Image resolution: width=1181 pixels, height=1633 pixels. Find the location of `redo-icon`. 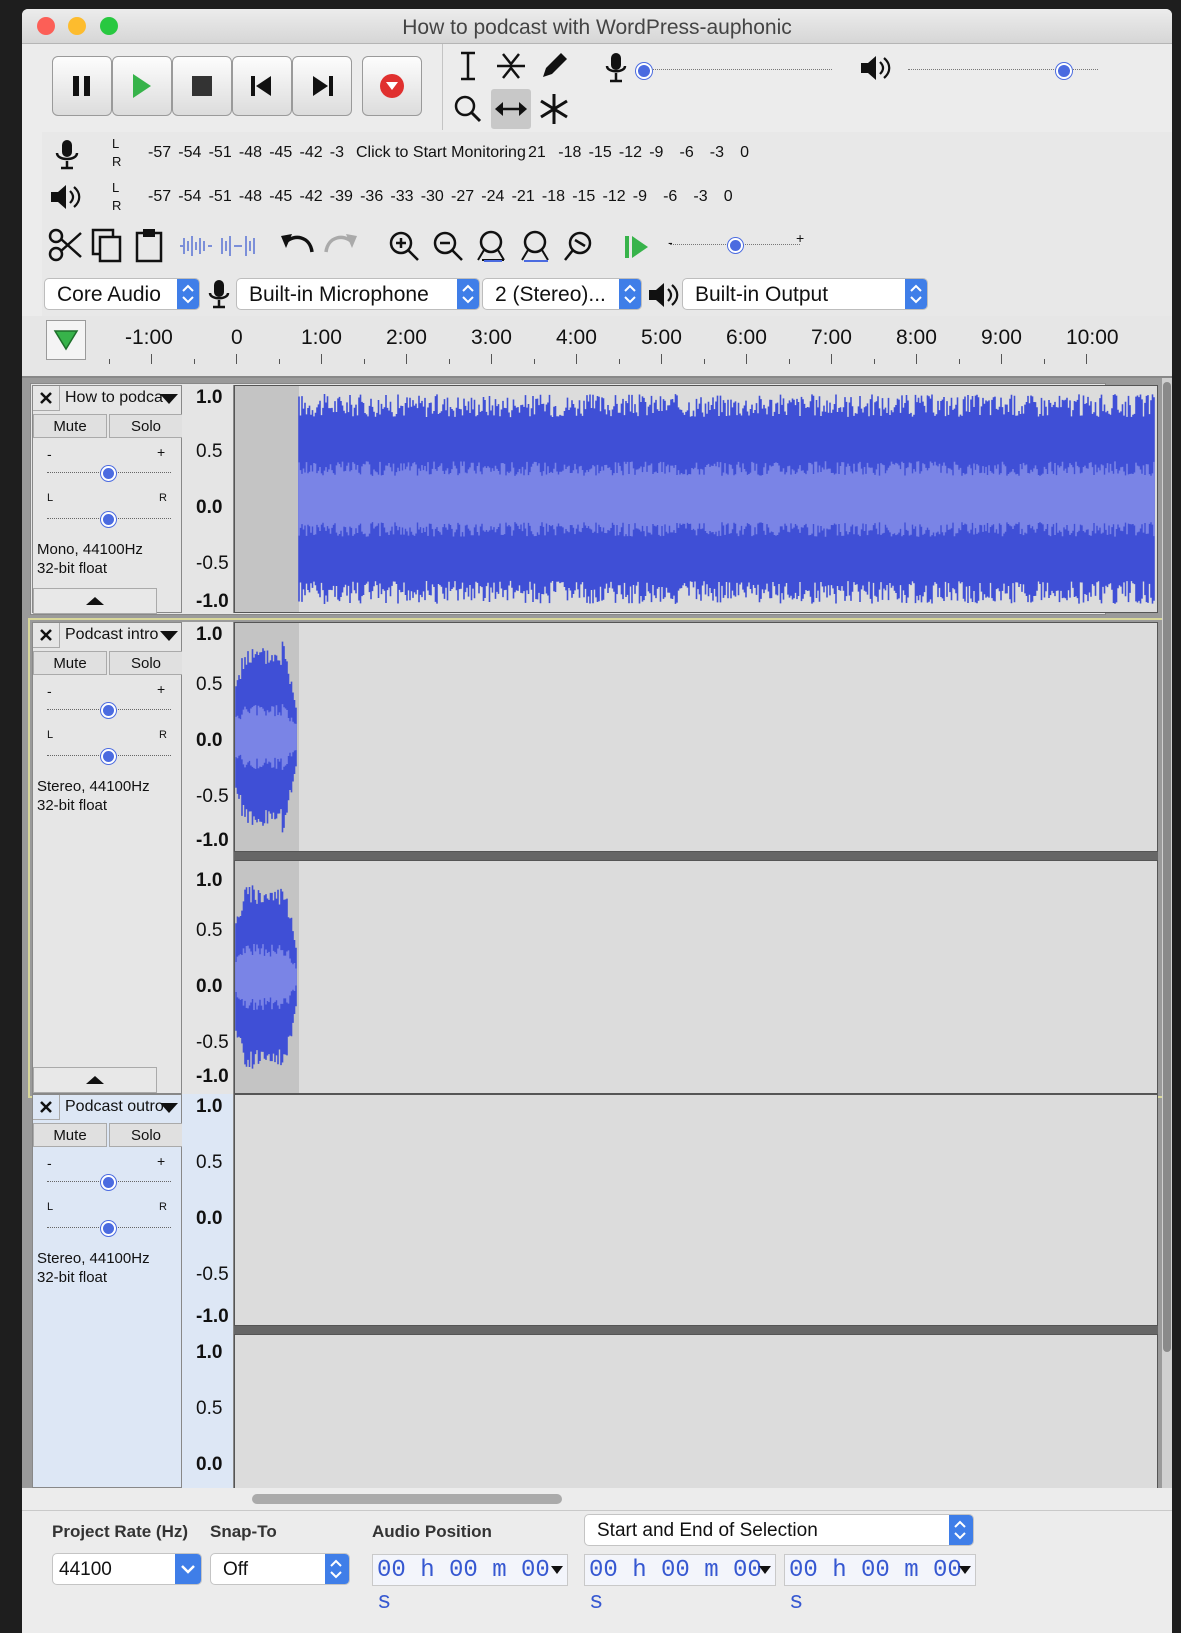

redo-icon is located at coordinates (340, 246).